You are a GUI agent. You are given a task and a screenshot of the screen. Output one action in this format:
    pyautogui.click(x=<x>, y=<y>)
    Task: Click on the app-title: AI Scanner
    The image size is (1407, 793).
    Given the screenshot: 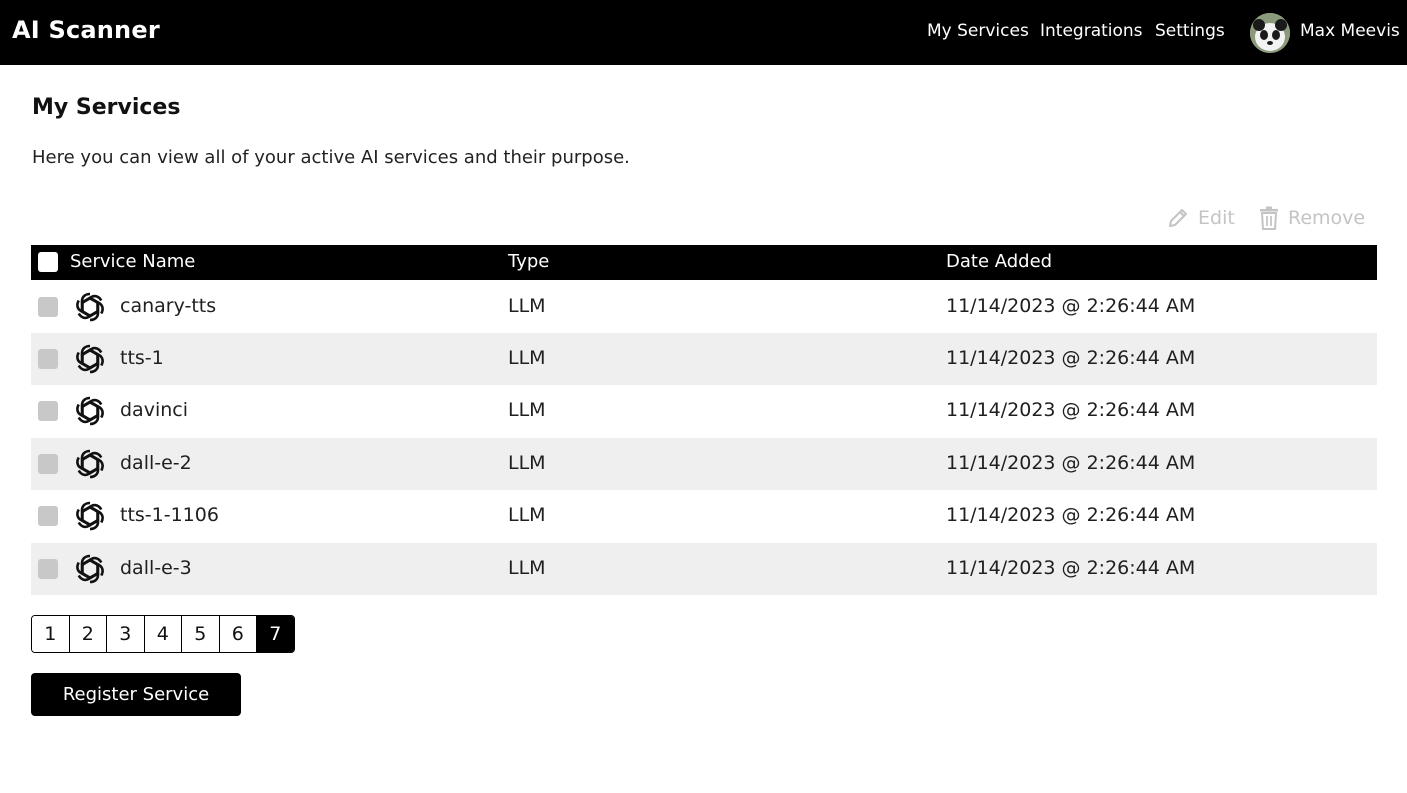 What is the action you would take?
    pyautogui.click(x=86, y=30)
    